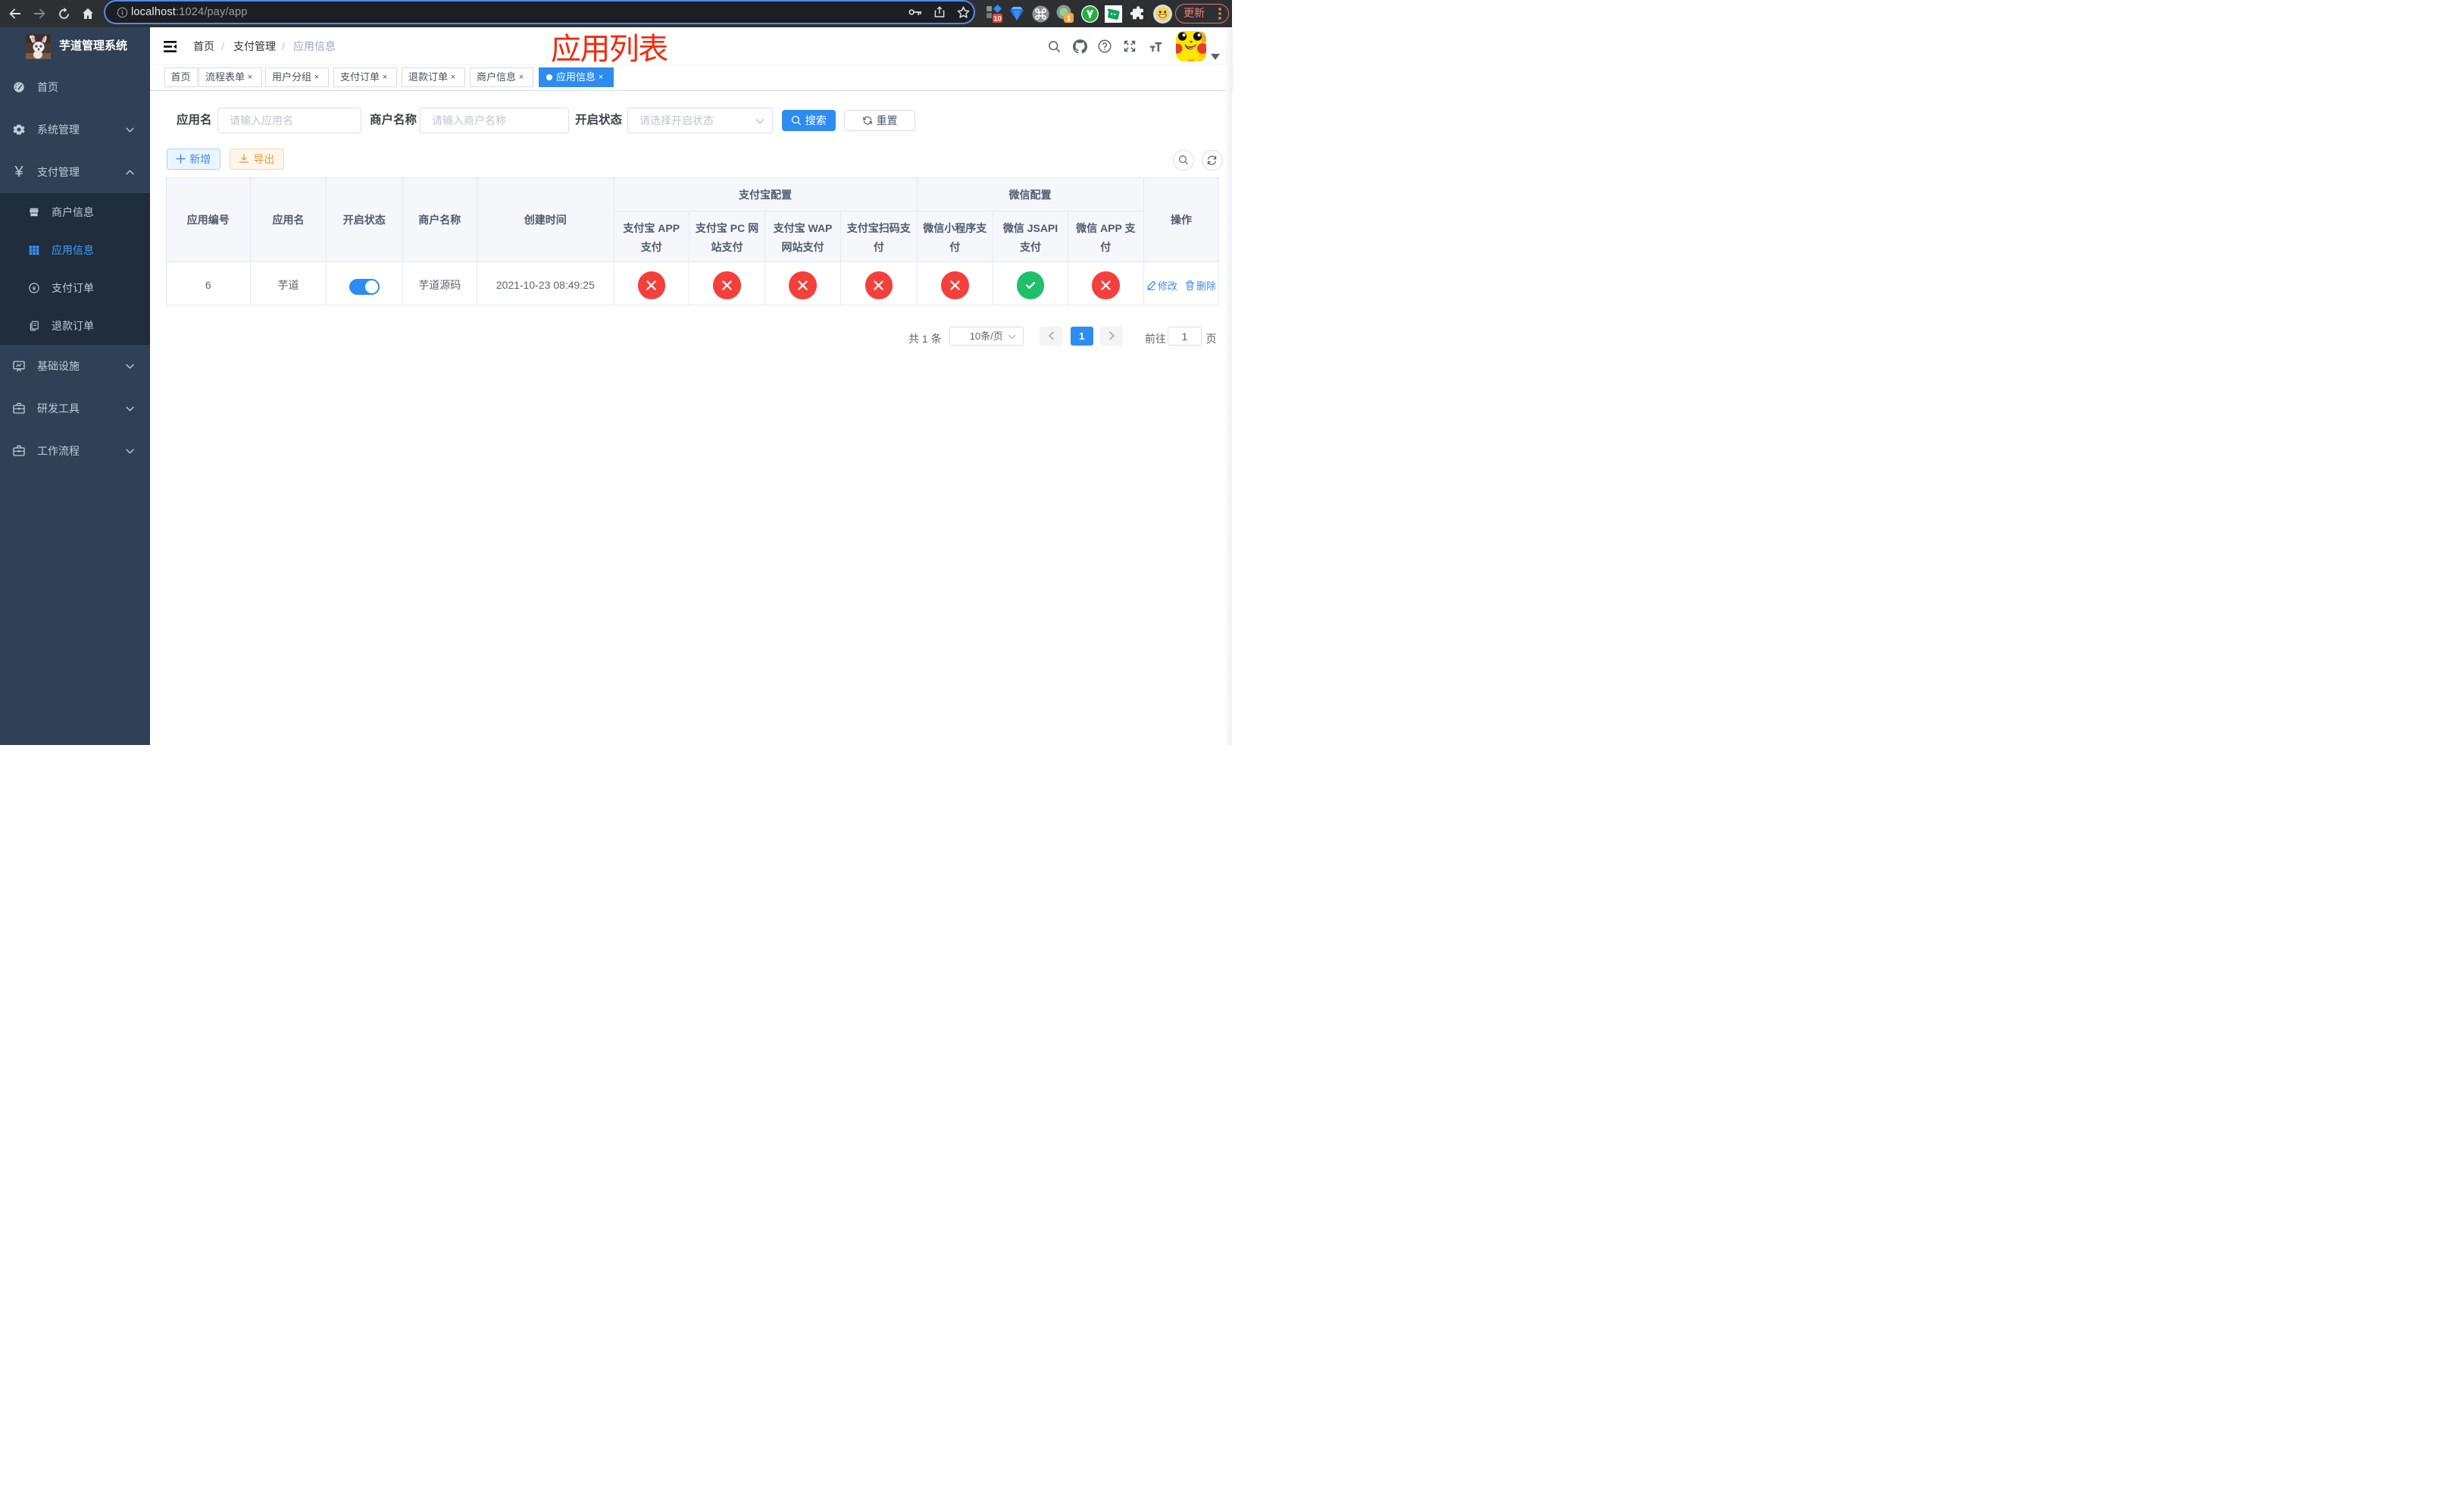 The height and width of the screenshot is (1490, 2464). Describe the element at coordinates (997, 19) in the screenshot. I see `svg-text: 10` at that location.